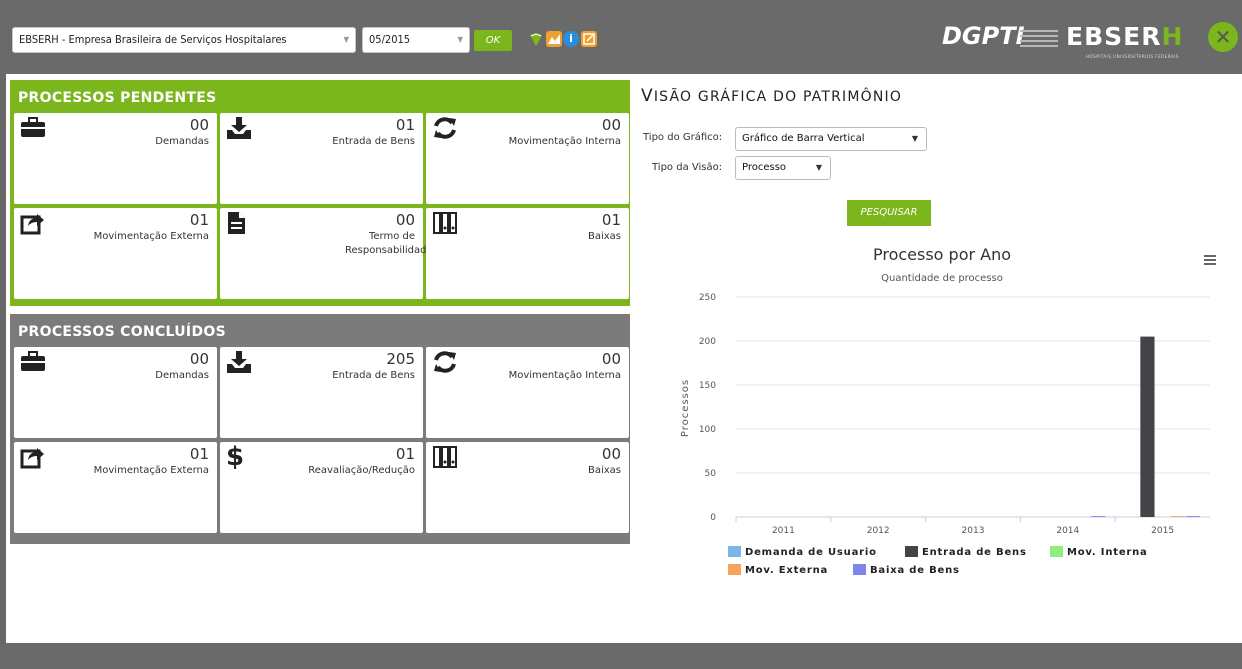 Image resolution: width=1242 pixels, height=669 pixels. What do you see at coordinates (33, 130) in the screenshot?
I see `briefcase-icon` at bounding box center [33, 130].